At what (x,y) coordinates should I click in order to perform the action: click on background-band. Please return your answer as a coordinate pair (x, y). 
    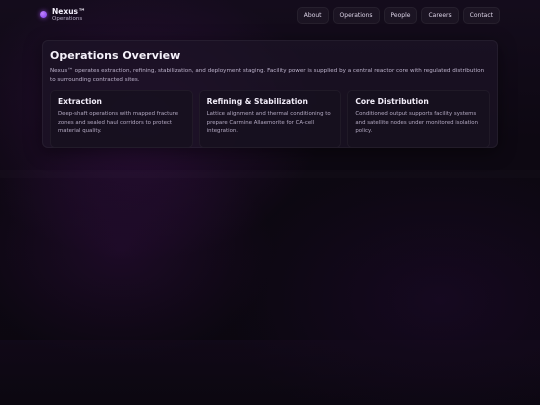
    Looking at the image, I should click on (270, 174).